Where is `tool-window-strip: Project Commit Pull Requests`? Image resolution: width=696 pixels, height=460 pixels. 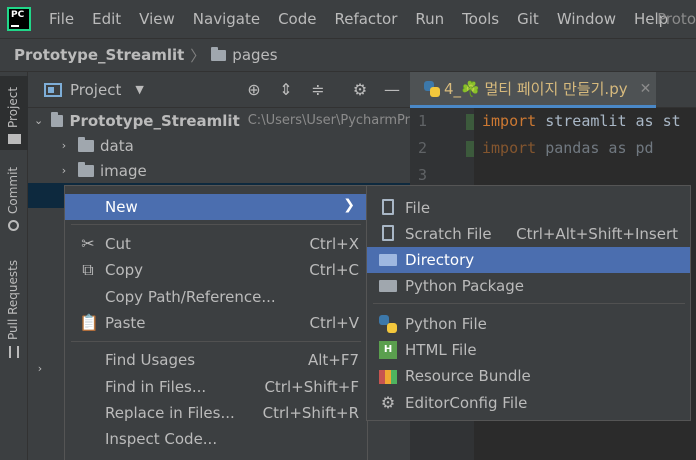
tool-window-strip: Project Commit Pull Requests is located at coordinates (14, 266).